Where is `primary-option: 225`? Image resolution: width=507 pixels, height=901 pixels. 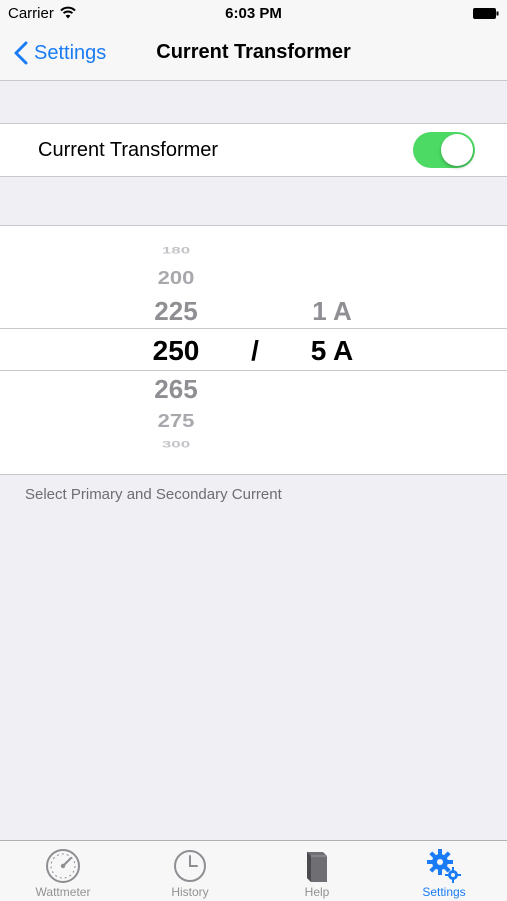 primary-option: 225 is located at coordinates (176, 311).